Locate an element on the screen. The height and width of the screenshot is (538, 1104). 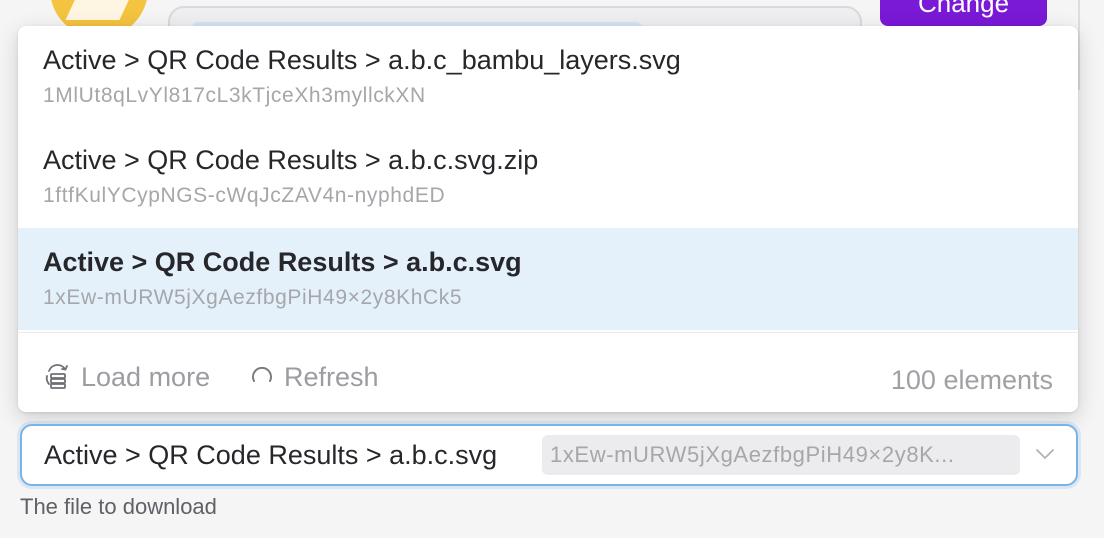
option-id: 1xEw-mURW5jXgAezfbgPiH49×2y8KhCk5 is located at coordinates (253, 297).